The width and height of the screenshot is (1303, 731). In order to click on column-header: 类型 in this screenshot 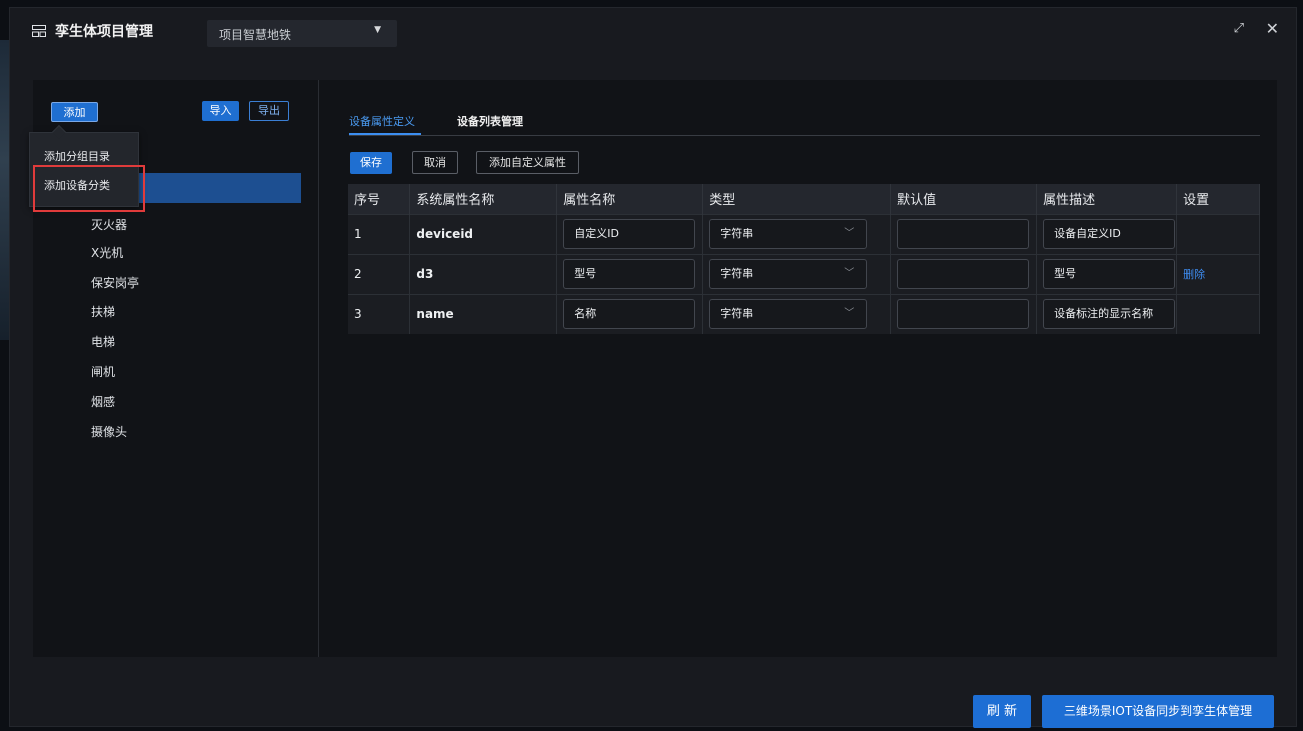, I will do `click(797, 199)`.